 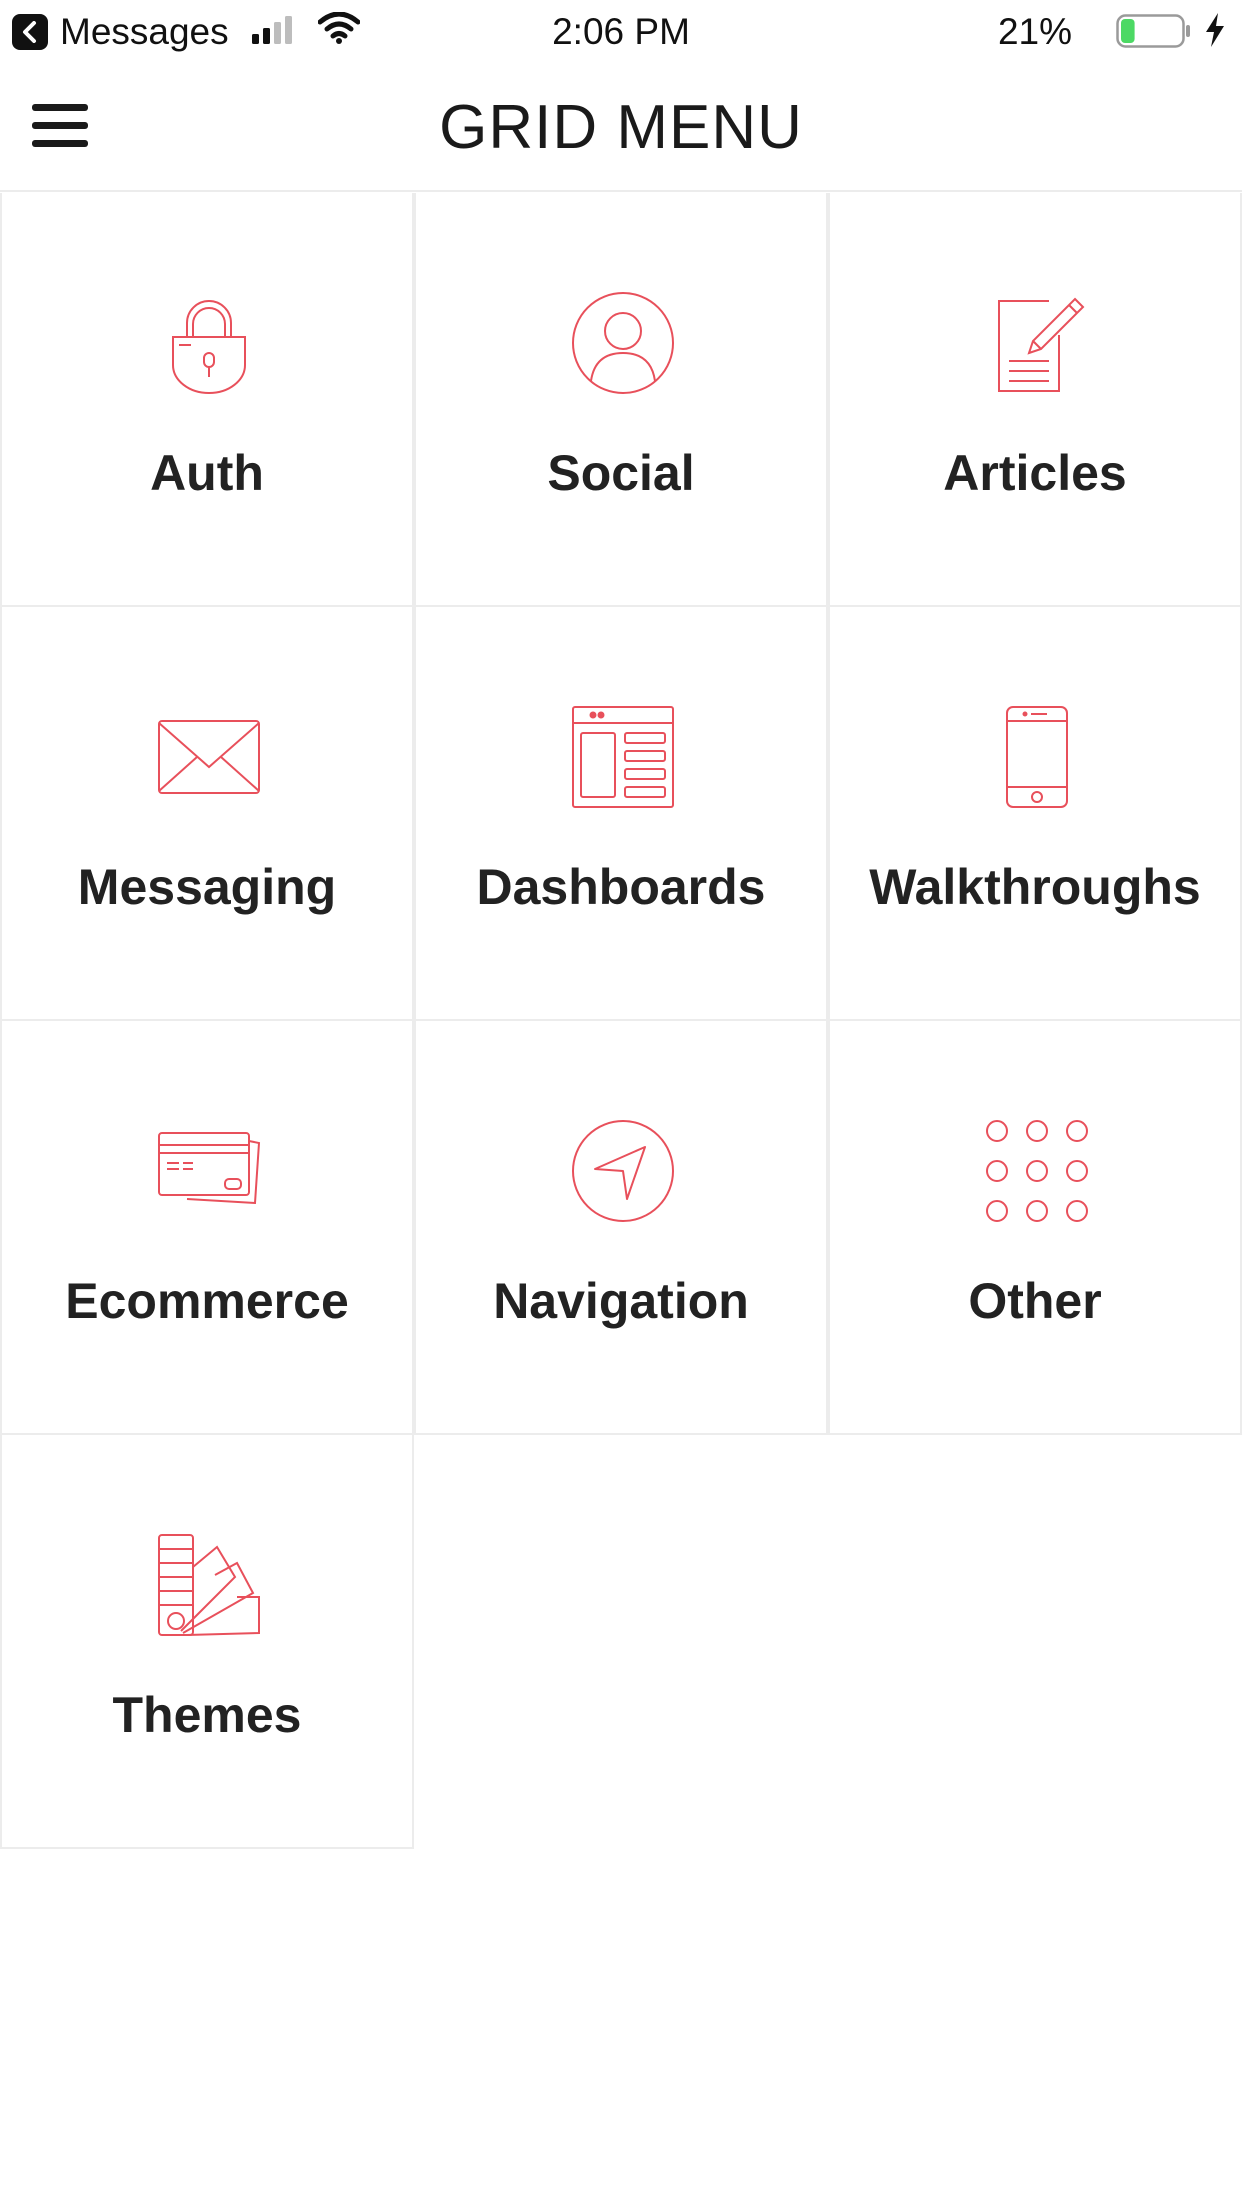 What do you see at coordinates (207, 814) in the screenshot?
I see `grid-item-messaging: Messaging` at bounding box center [207, 814].